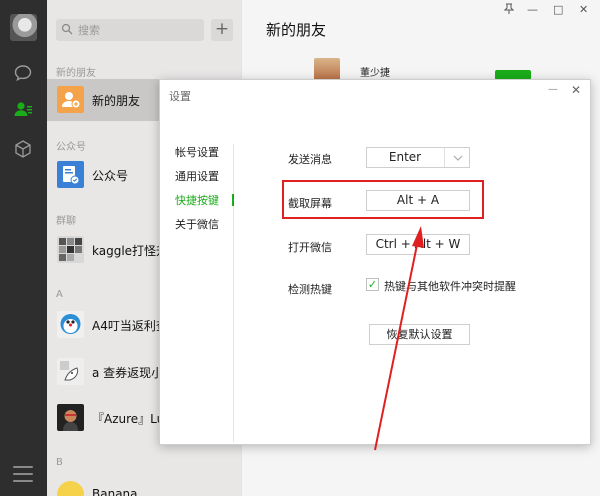 This screenshot has height=496, width=600. I want to click on red-arrow-annotation, so click(399, 338).